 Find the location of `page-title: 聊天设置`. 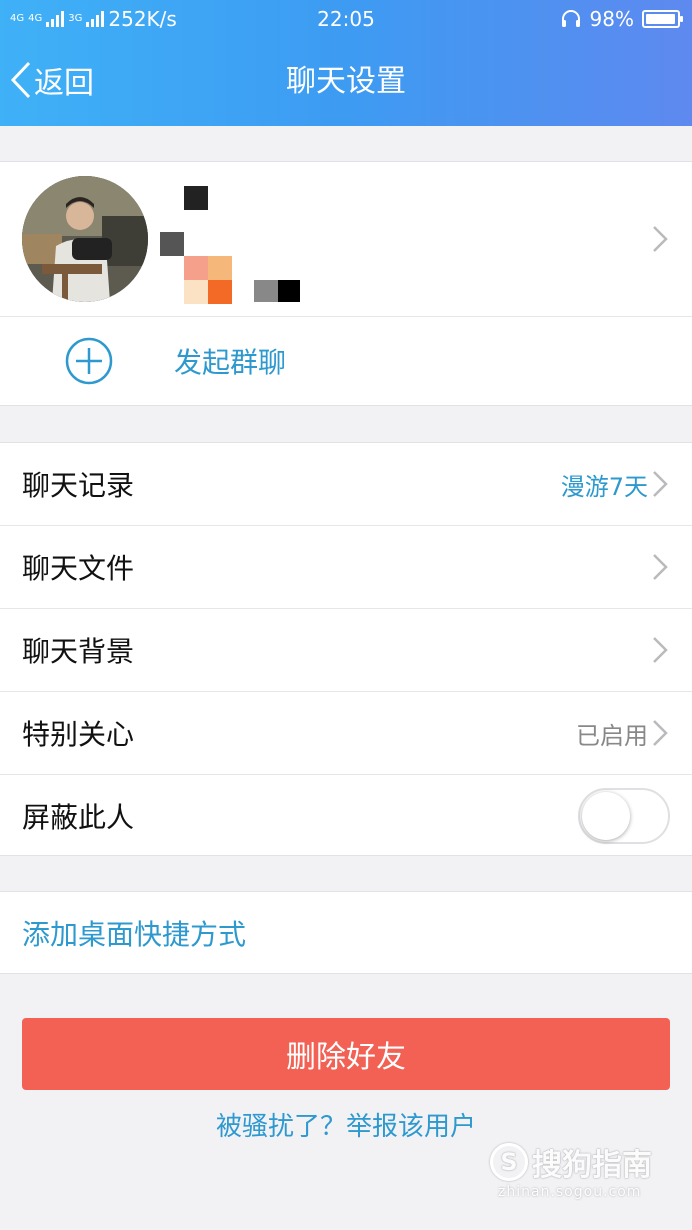

page-title: 聊天设置 is located at coordinates (346, 81).